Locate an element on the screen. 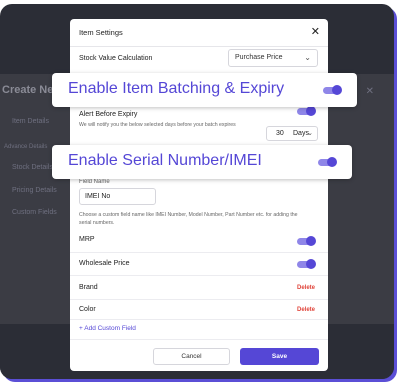  background-item: Stock Details is located at coordinates (32, 167).